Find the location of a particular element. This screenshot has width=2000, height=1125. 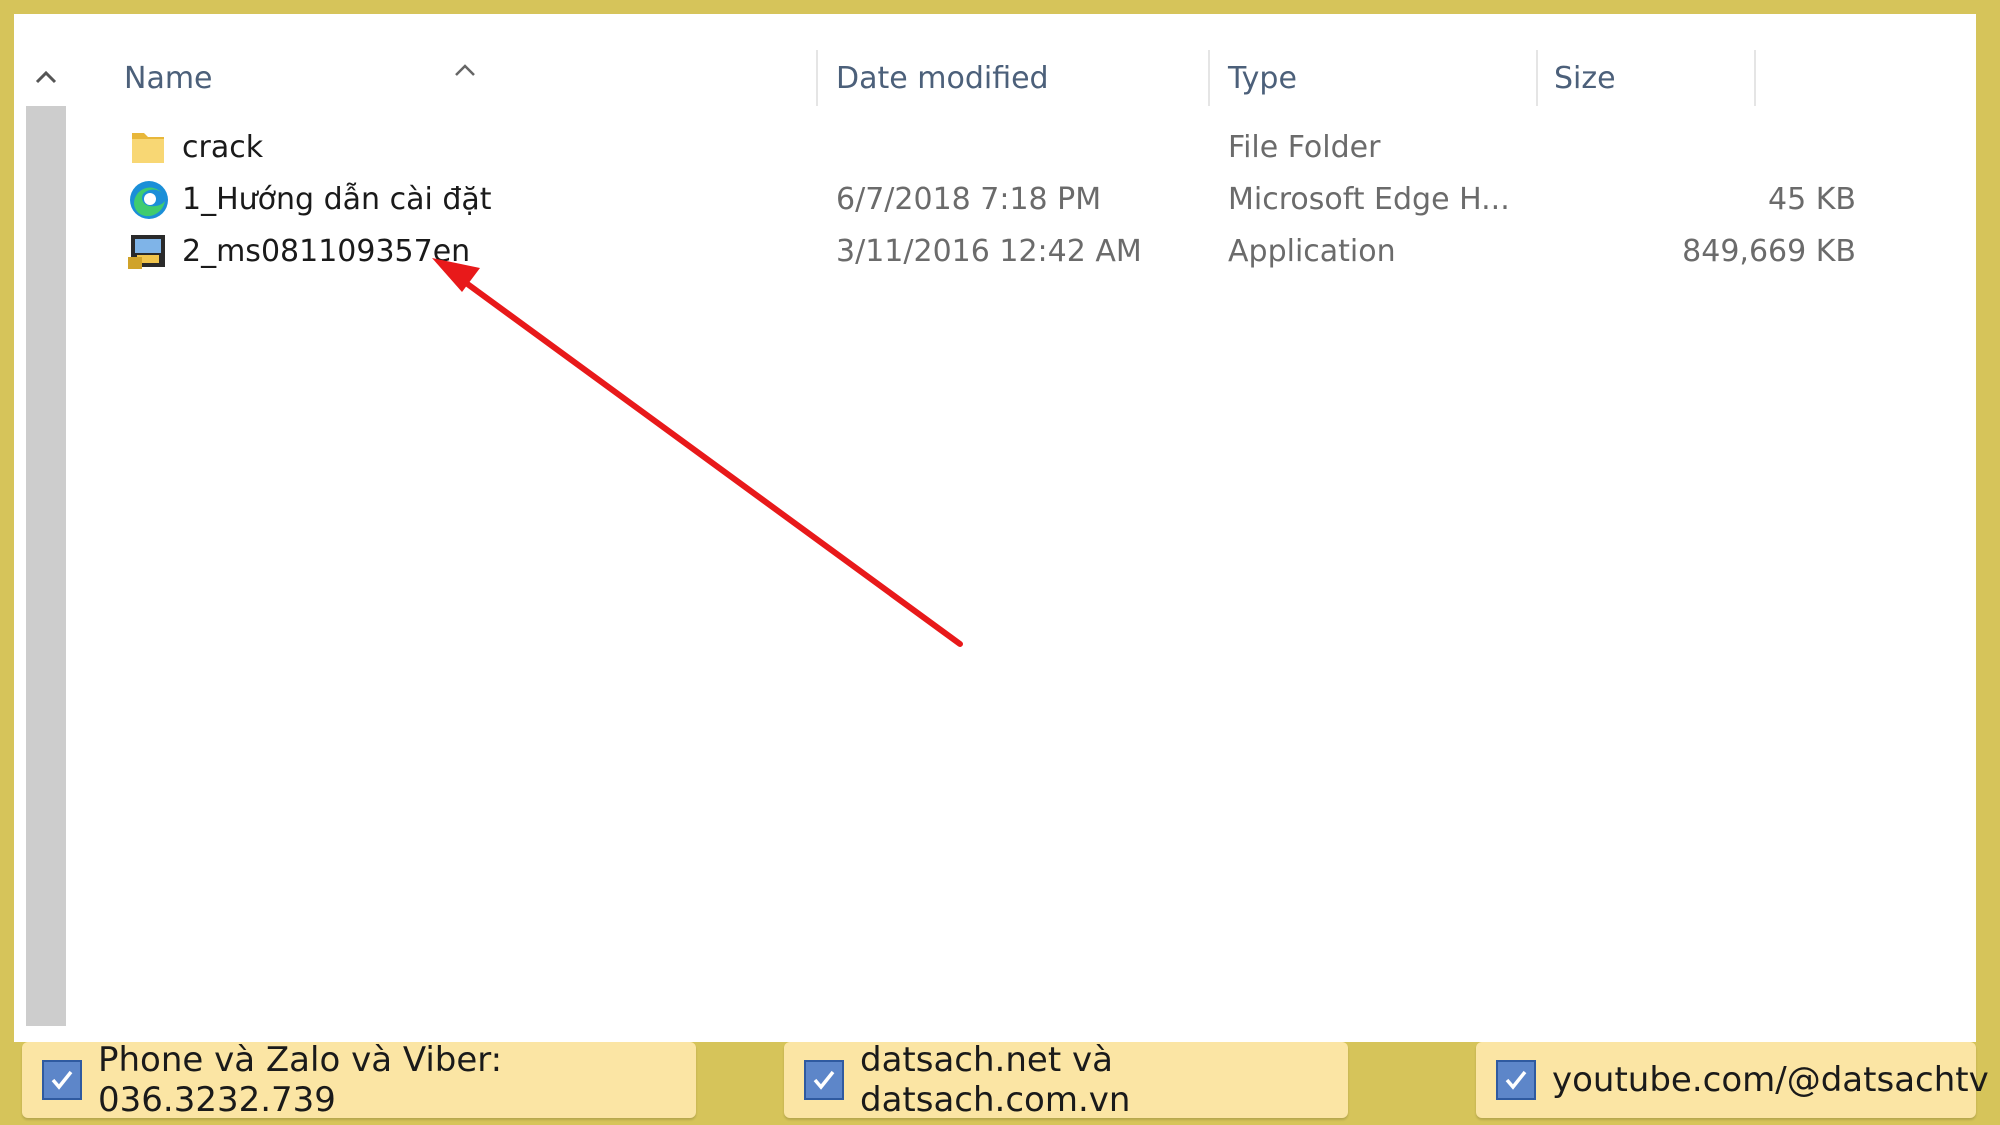

footer-youtube-text: youtube.com/@datsachtv is located at coordinates (1770, 1080).